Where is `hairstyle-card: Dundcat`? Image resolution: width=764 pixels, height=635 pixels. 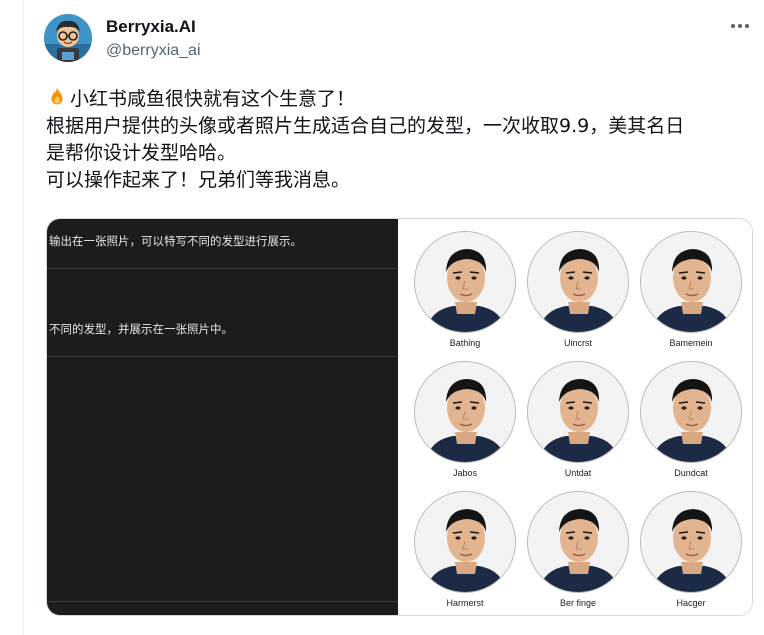 hairstyle-card: Dundcat is located at coordinates (691, 415).